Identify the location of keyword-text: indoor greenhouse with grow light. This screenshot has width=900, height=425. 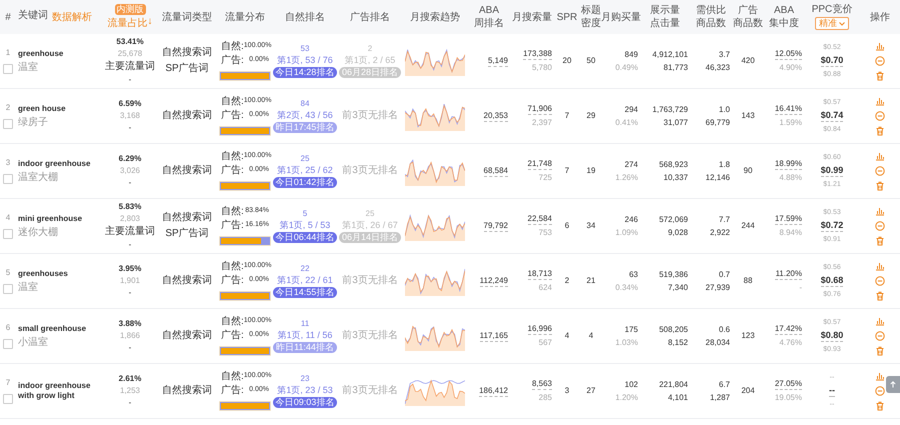
(60, 391).